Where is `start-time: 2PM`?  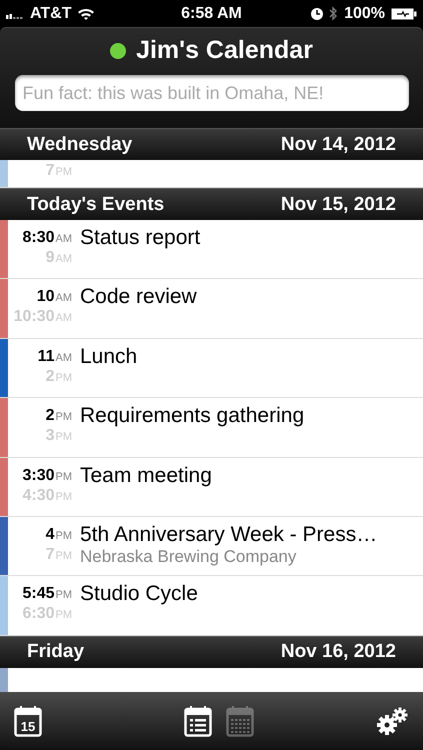
start-time: 2PM is located at coordinates (59, 416).